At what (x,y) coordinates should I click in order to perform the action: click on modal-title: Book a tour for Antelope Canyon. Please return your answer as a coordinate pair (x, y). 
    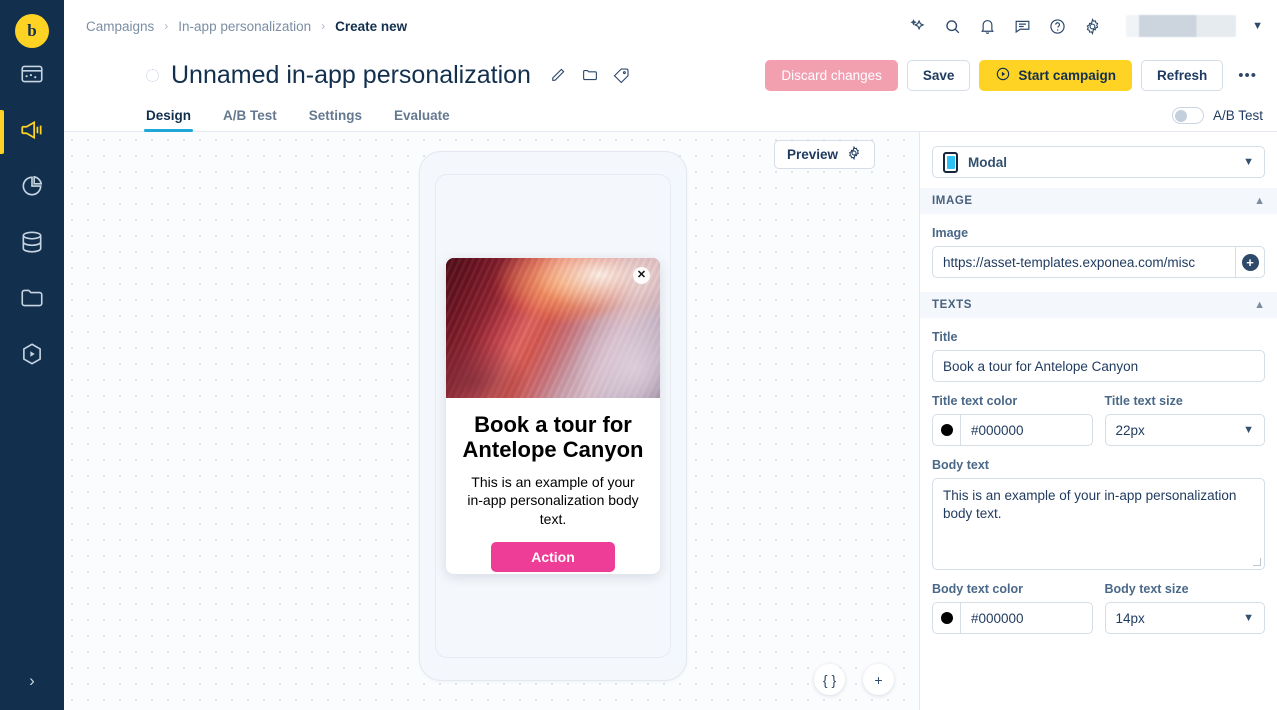
    Looking at the image, I should click on (553, 437).